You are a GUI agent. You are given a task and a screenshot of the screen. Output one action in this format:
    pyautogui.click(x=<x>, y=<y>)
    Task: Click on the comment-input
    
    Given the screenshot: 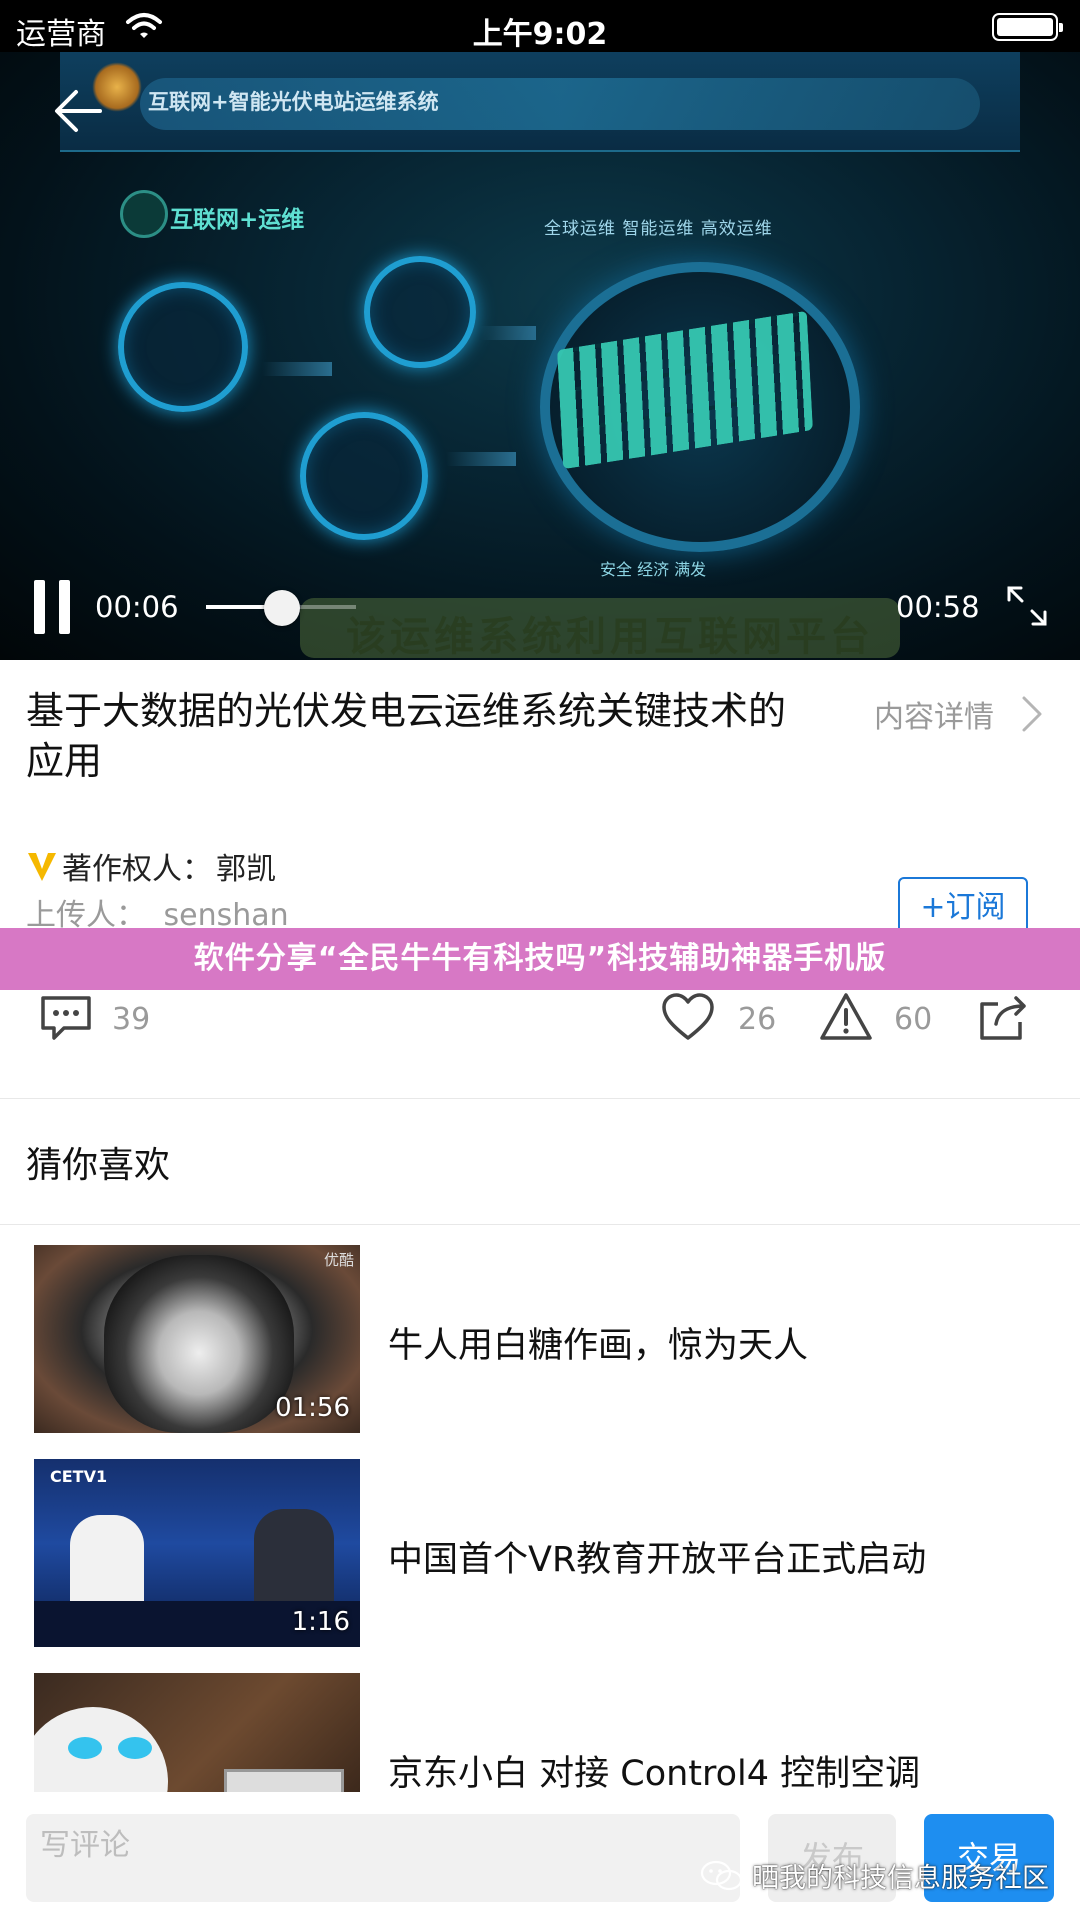 What is the action you would take?
    pyautogui.click(x=383, y=1858)
    